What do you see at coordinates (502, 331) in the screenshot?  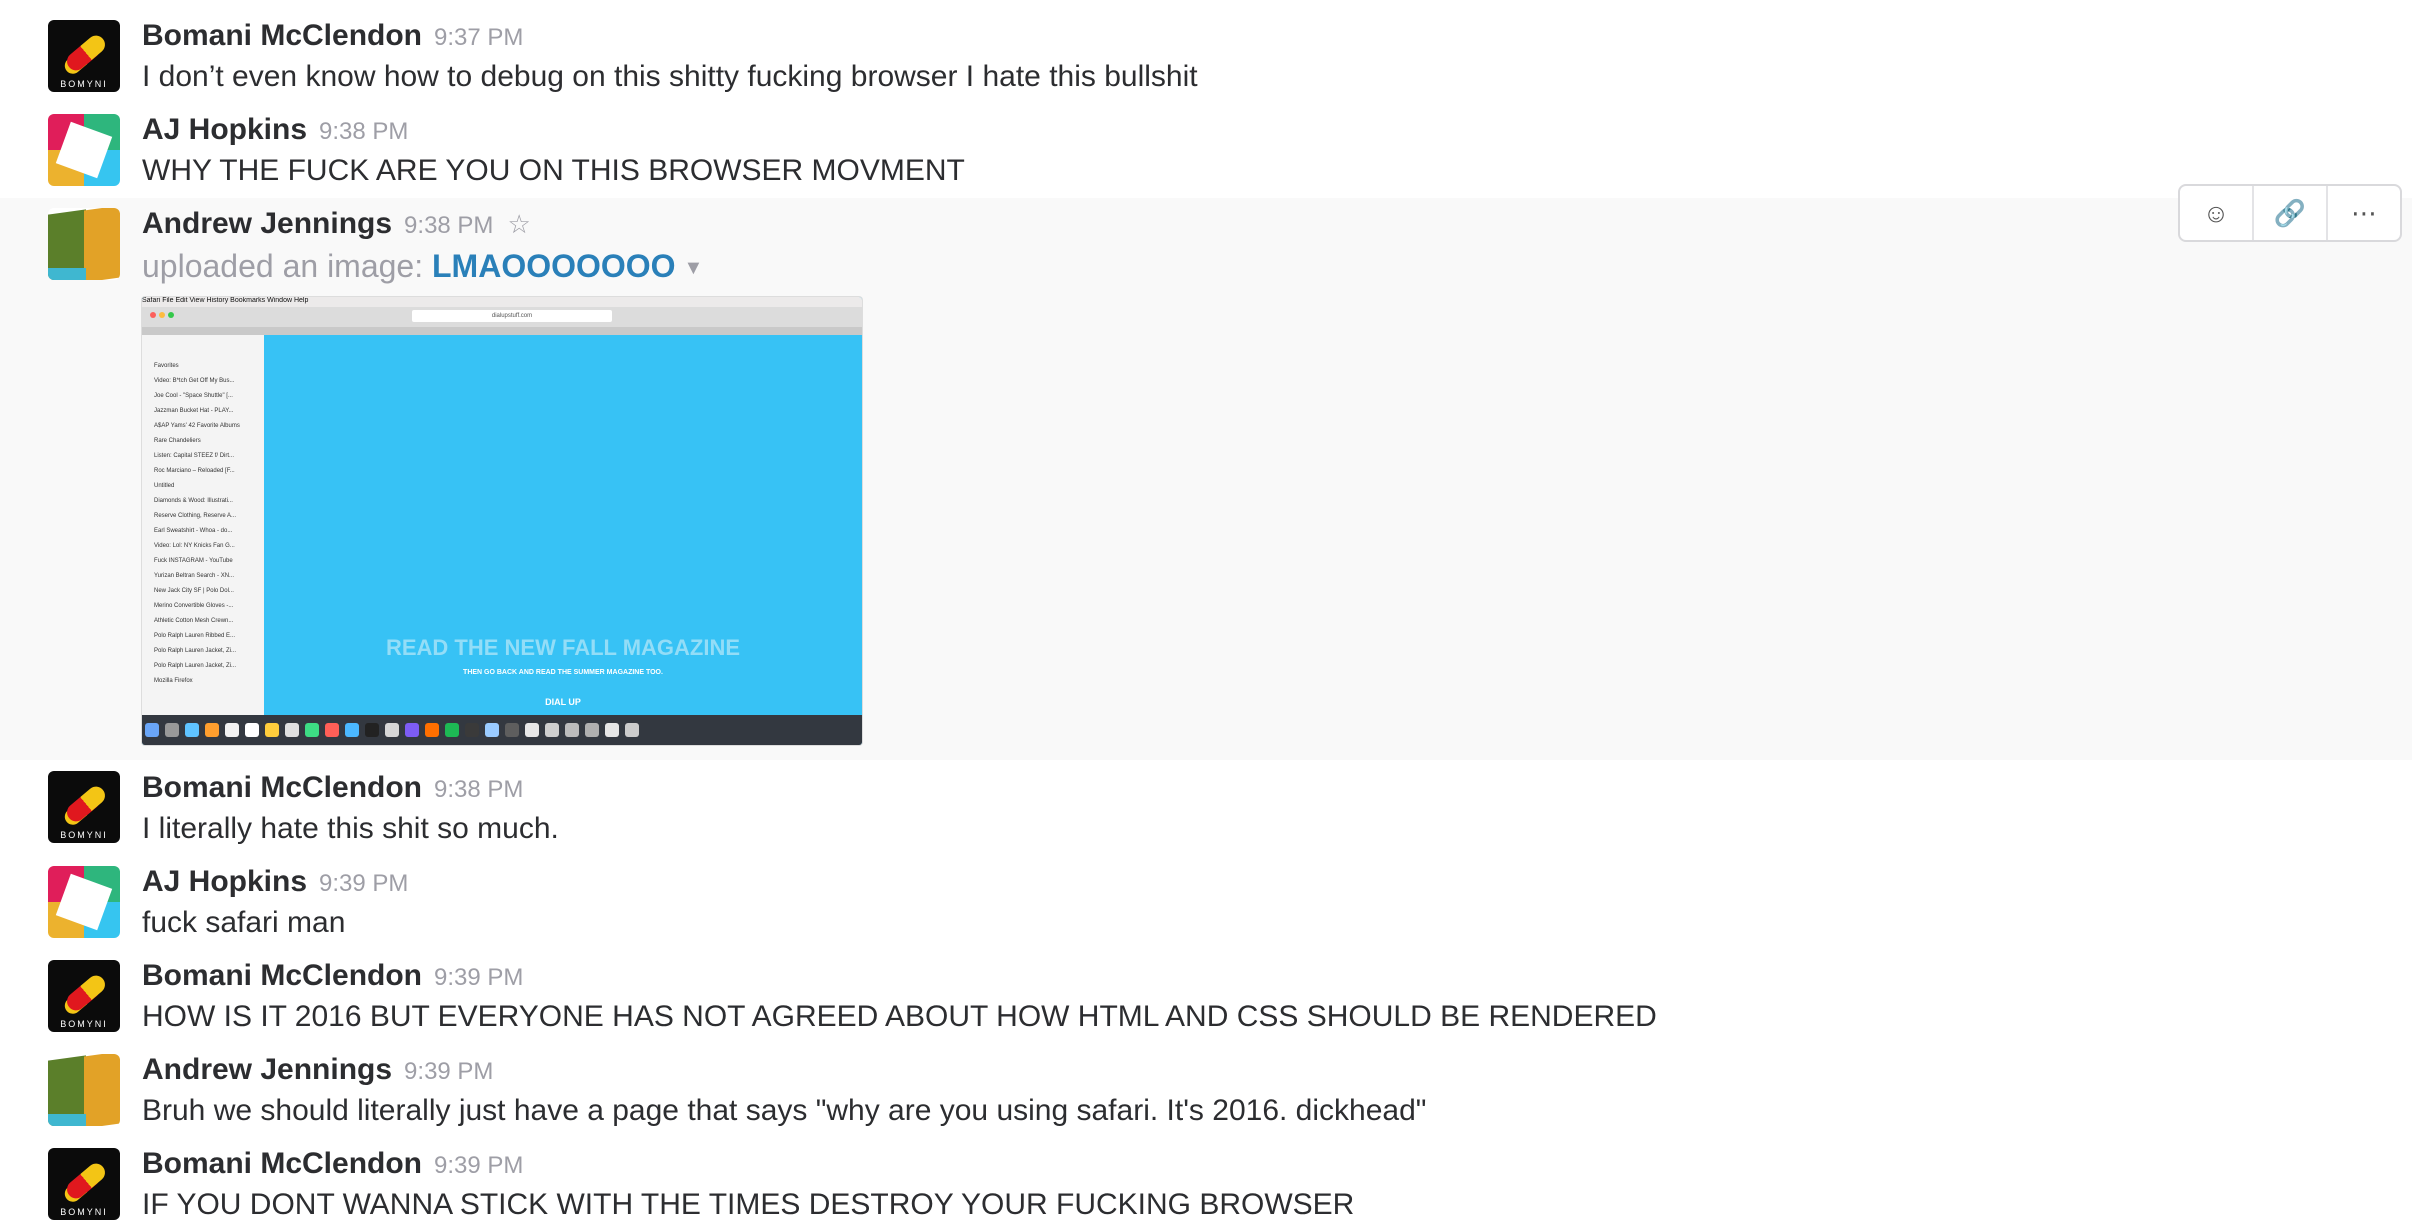 I see `thumb-tabs` at bounding box center [502, 331].